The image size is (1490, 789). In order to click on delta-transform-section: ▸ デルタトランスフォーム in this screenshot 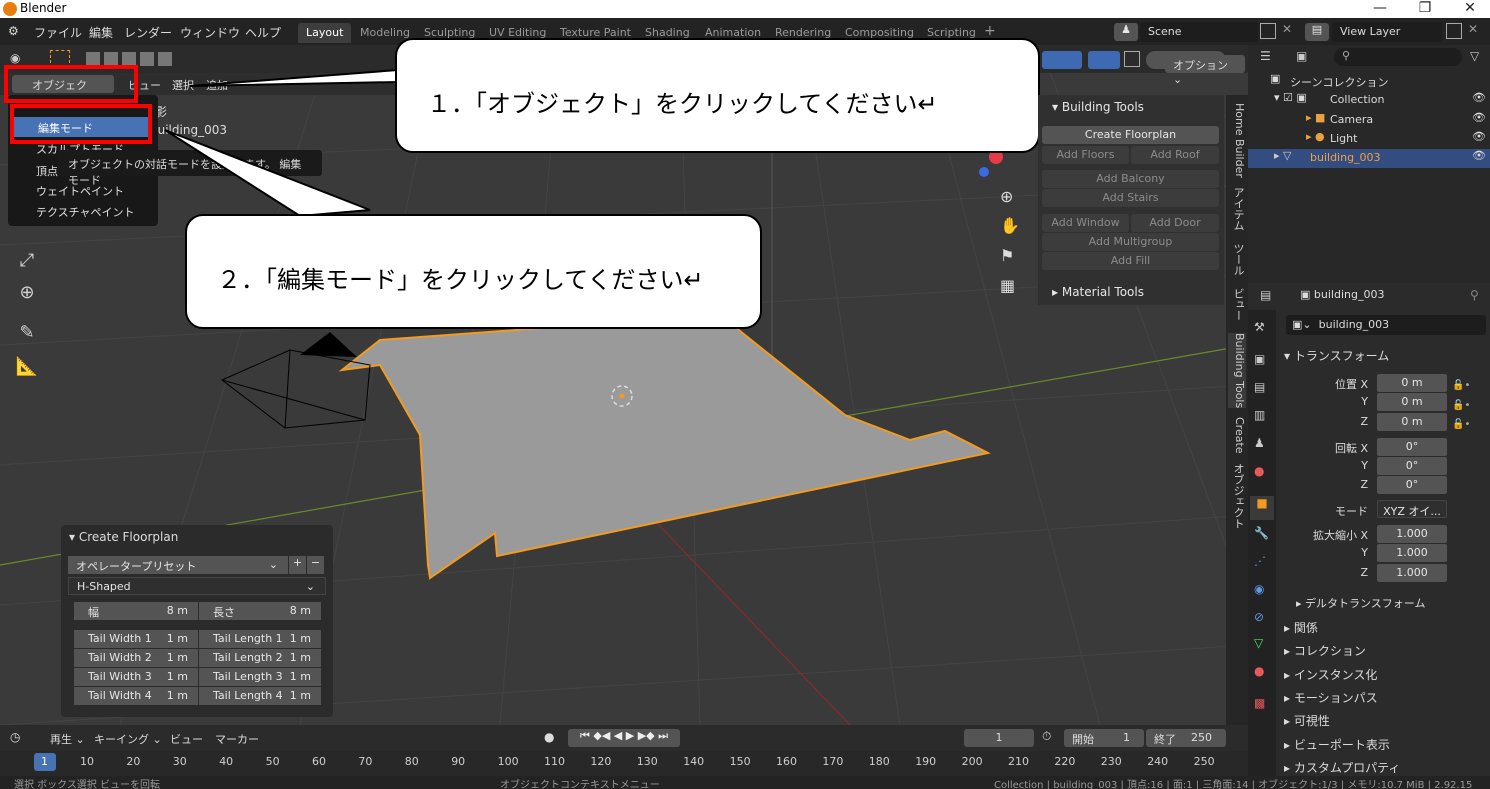, I will do `click(1360, 603)`.